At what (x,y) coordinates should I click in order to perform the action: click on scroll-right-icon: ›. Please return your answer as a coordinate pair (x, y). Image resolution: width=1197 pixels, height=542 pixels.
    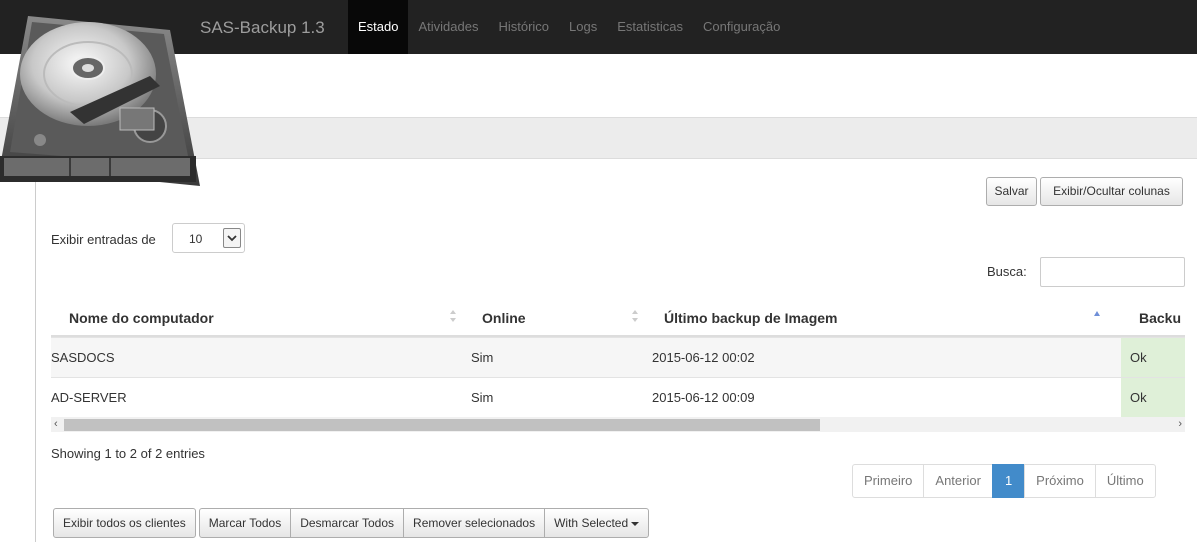
    Looking at the image, I should click on (1180, 424).